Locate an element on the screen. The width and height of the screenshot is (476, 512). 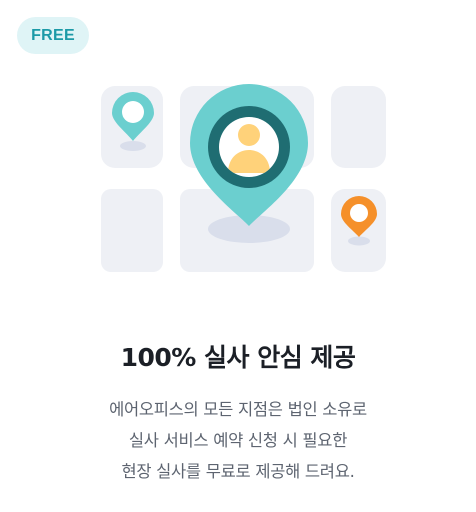
description-line: 실사 서비스 예약 신청 시 필요한 is located at coordinates (238, 440).